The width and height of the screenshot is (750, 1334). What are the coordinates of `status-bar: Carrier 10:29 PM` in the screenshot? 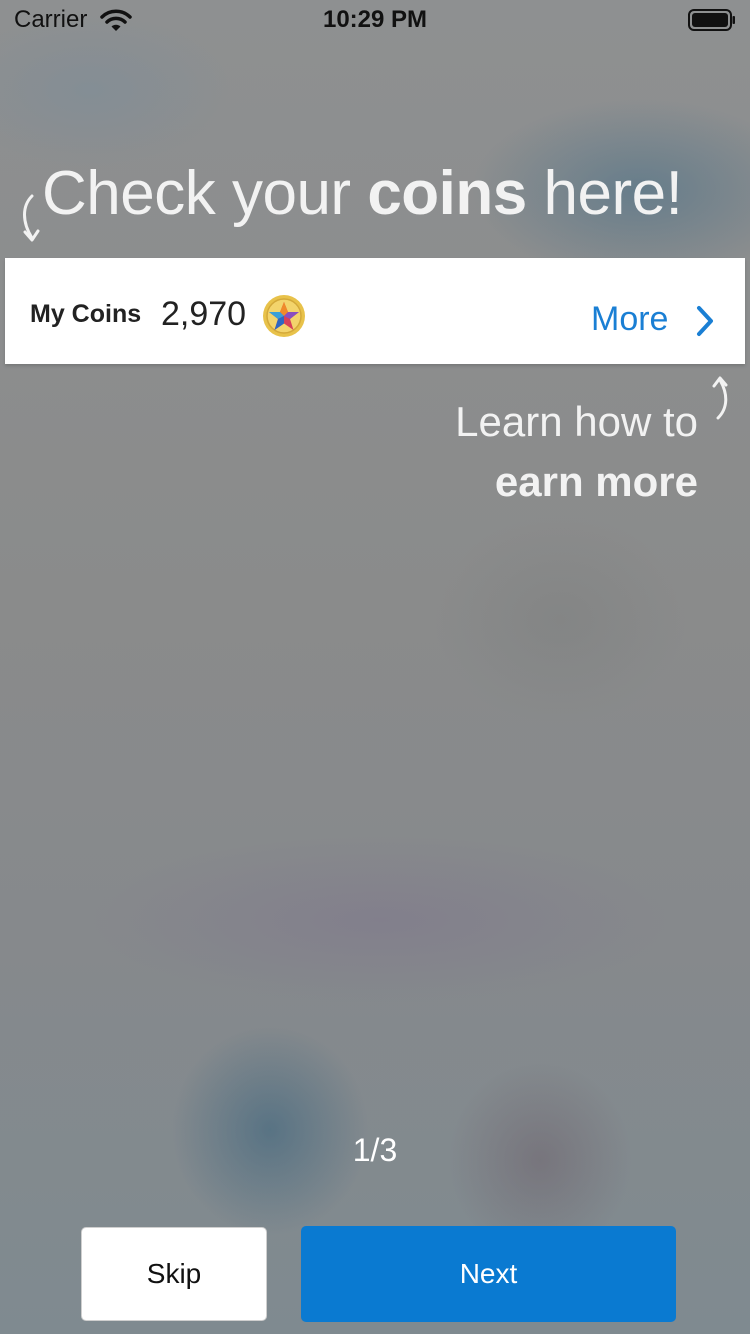 It's located at (375, 20).